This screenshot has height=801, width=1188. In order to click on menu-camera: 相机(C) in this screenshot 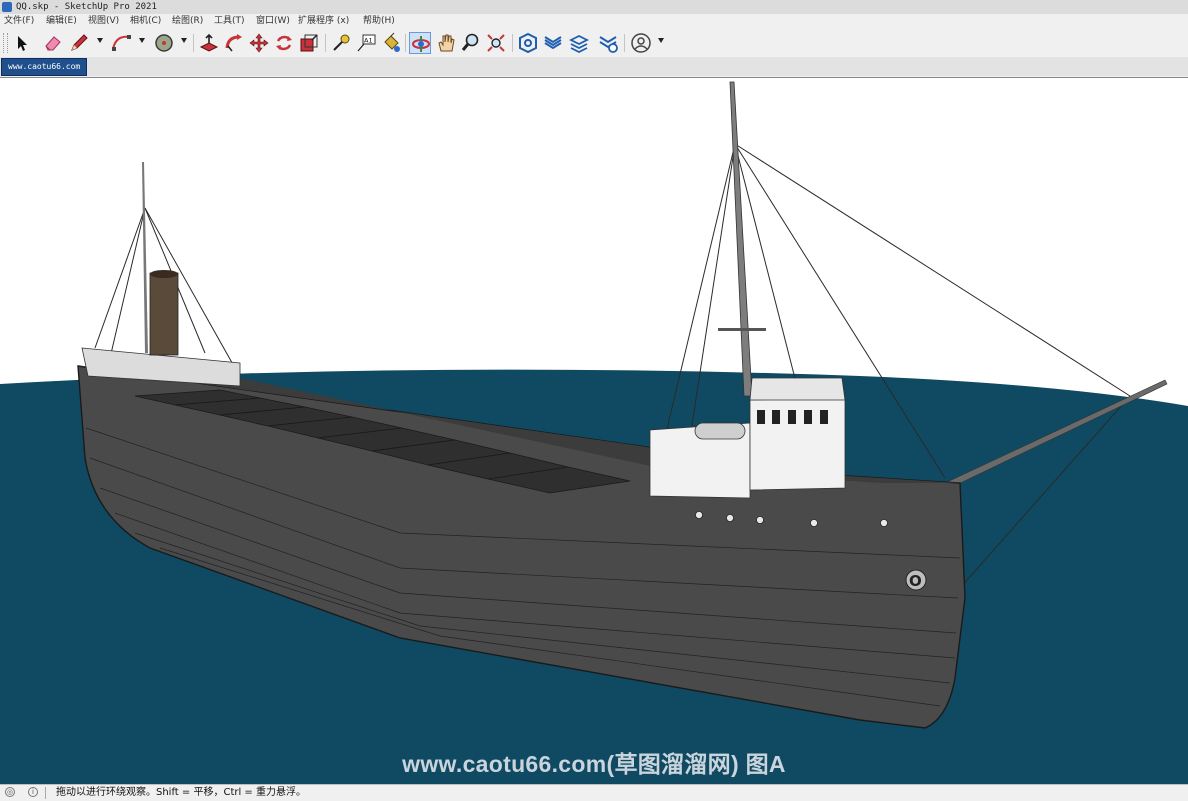, I will do `click(145, 21)`.